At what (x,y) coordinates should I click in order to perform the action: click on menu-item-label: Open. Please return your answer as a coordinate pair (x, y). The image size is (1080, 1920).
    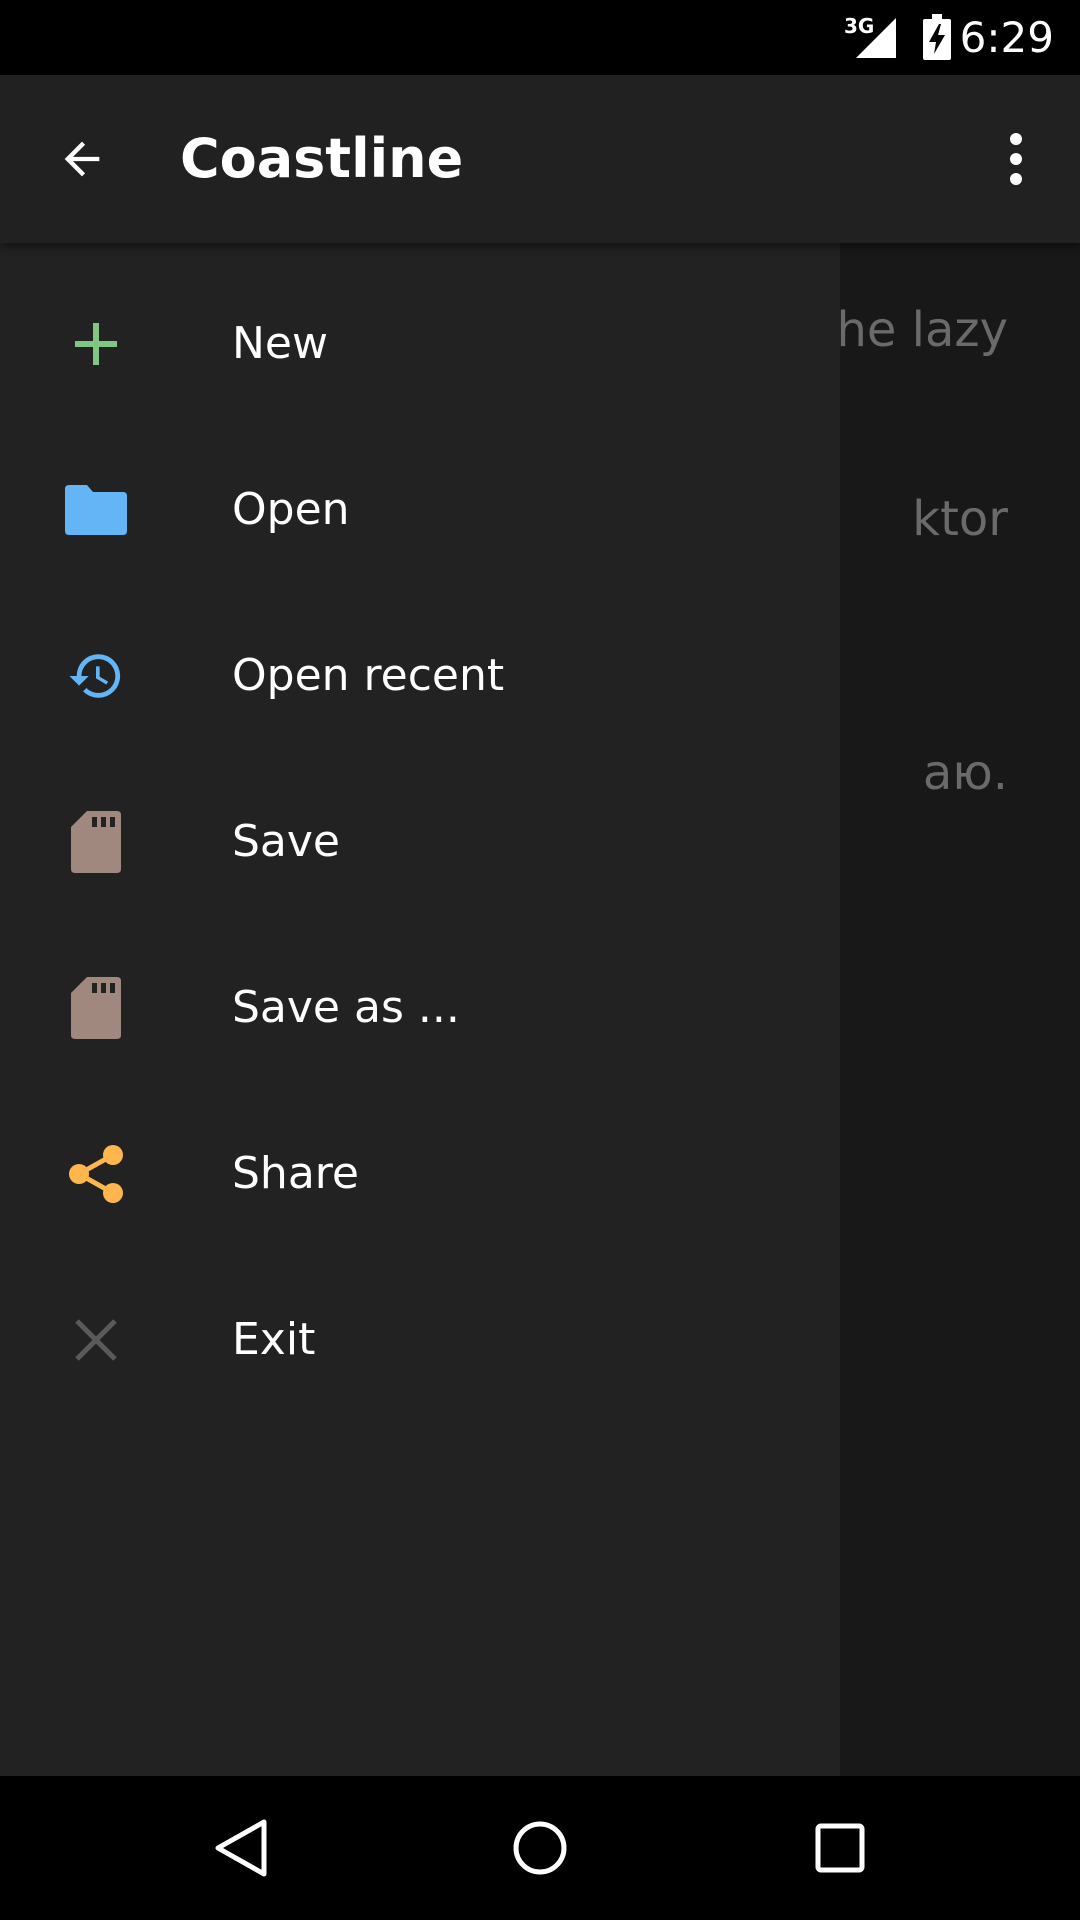
    Looking at the image, I should click on (291, 509).